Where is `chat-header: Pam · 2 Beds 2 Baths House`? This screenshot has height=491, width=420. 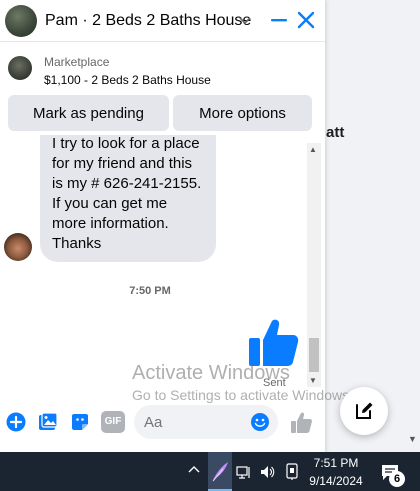 chat-header: Pam · 2 Beds 2 Baths House is located at coordinates (162, 21).